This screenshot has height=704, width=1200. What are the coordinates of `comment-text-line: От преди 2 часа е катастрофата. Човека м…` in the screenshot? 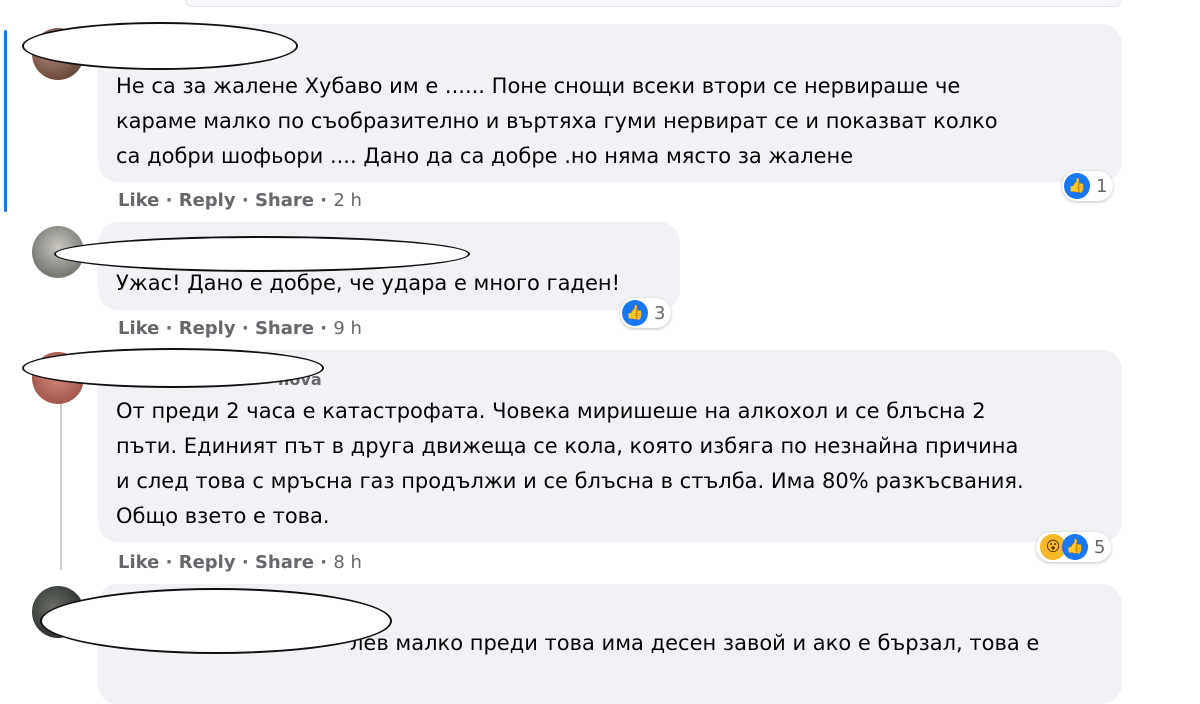 It's located at (551, 411).